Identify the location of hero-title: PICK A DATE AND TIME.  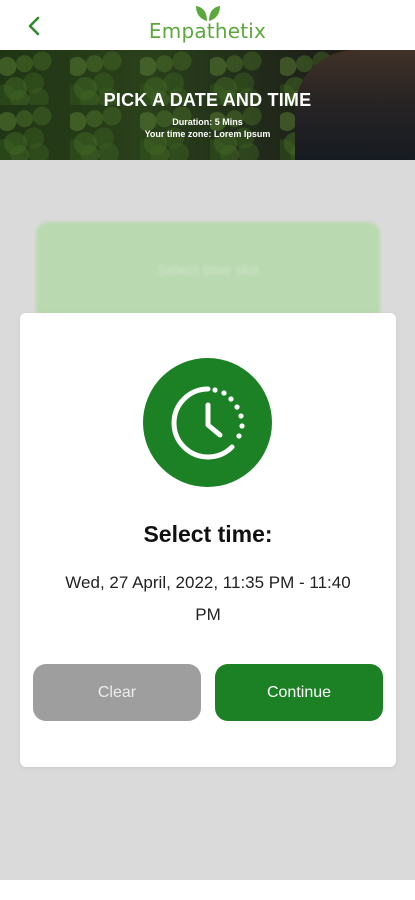
(207, 100).